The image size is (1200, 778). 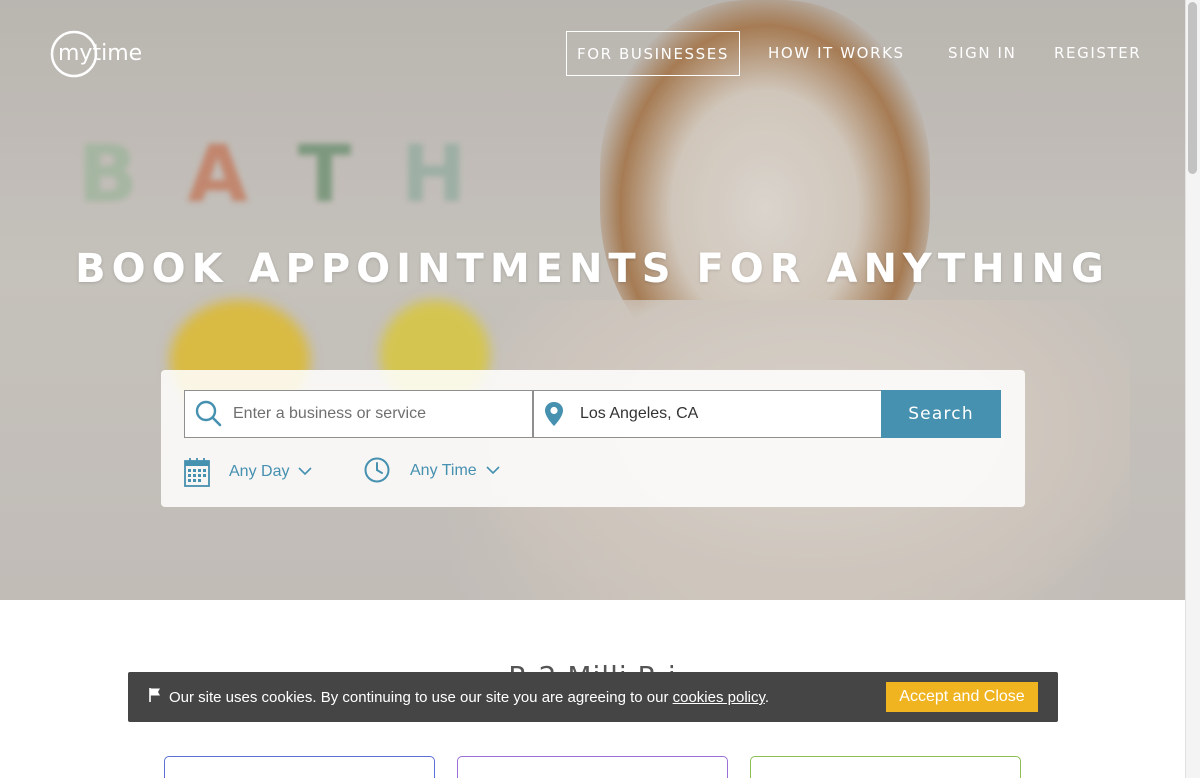 What do you see at coordinates (259, 471) in the screenshot?
I see `day-filter-label: Any Day` at bounding box center [259, 471].